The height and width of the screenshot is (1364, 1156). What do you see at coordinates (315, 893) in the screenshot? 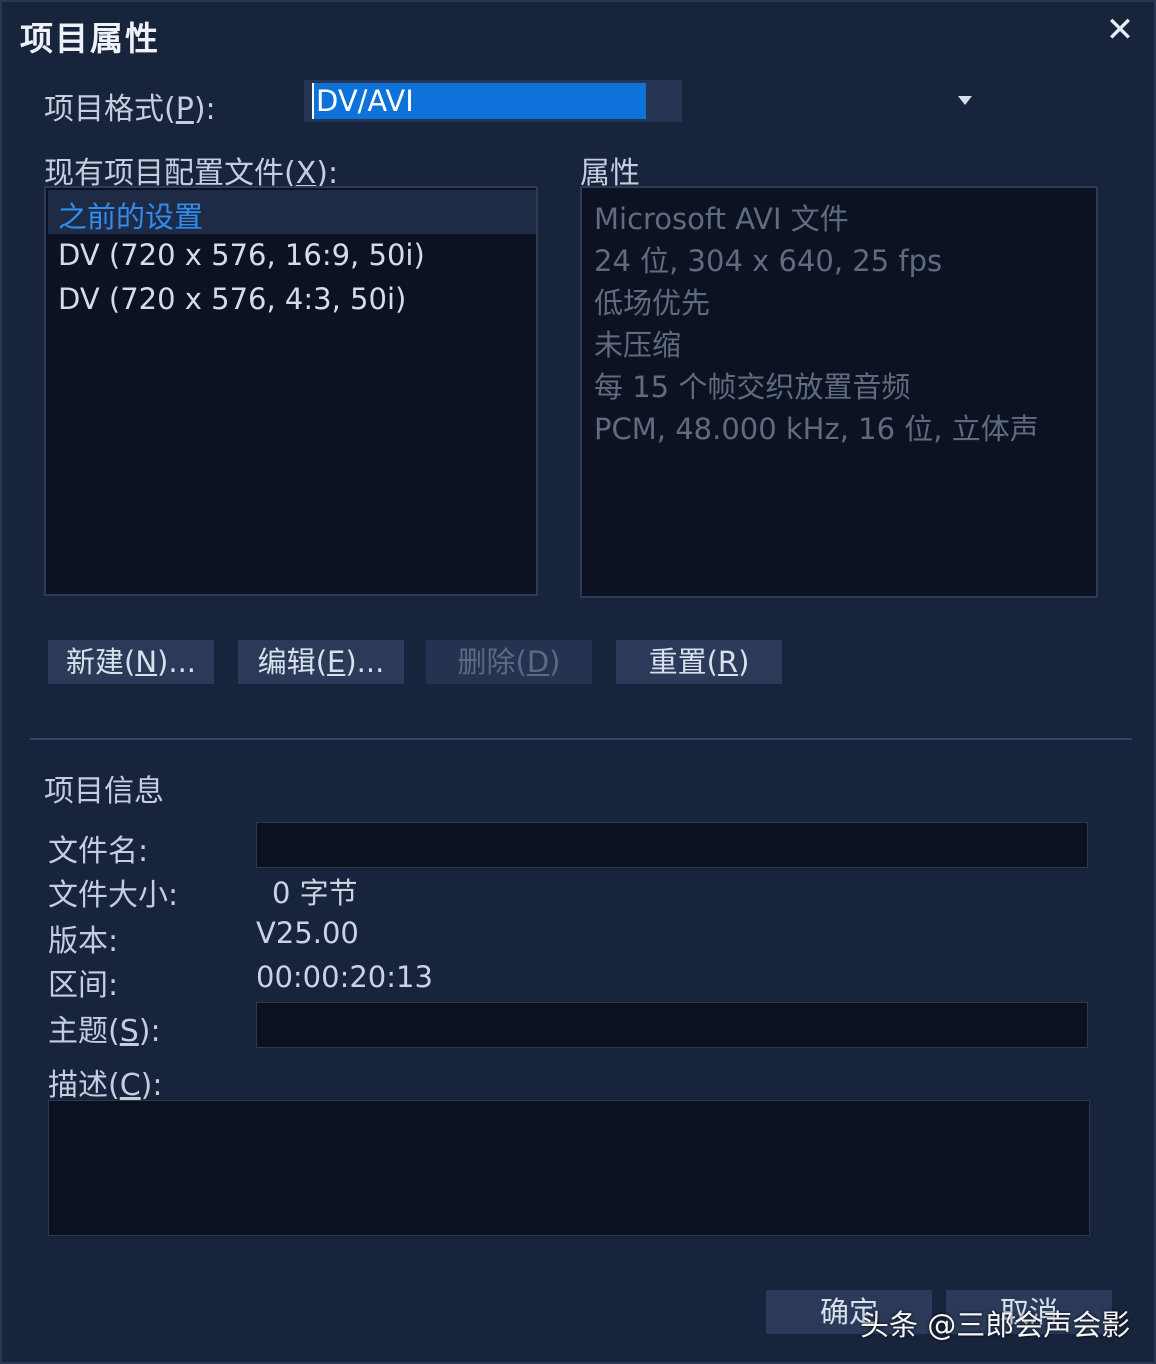
I see `filesize-value: 0 字节` at bounding box center [315, 893].